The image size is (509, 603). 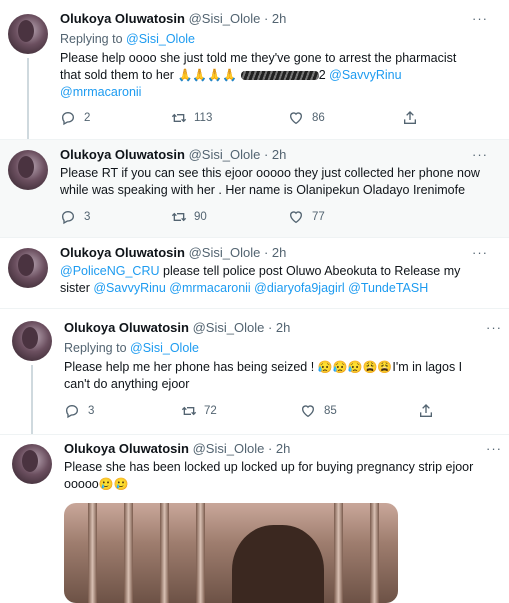 What do you see at coordinates (318, 118) in the screenshot?
I see `like-count: 86` at bounding box center [318, 118].